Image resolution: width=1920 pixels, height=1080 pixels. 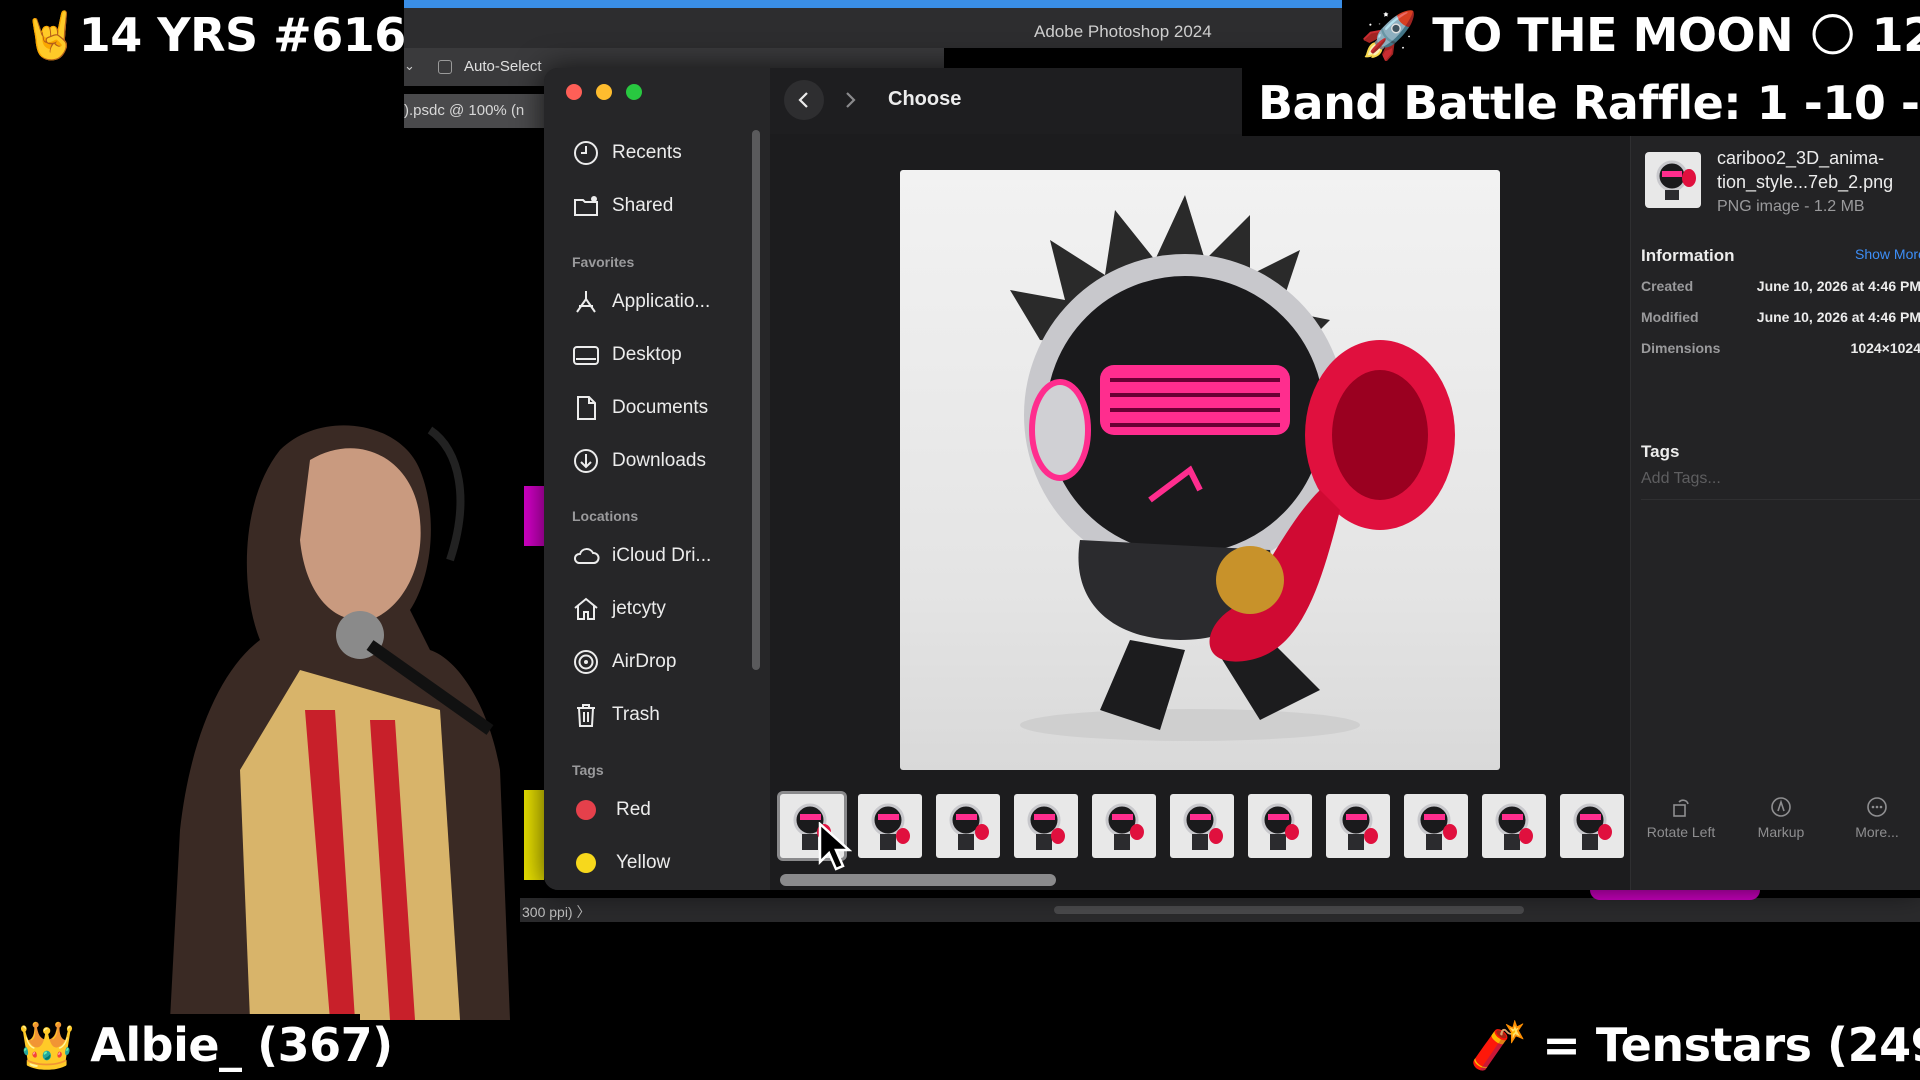 What do you see at coordinates (643, 205) in the screenshot?
I see `sidebar-item-label: Shared` at bounding box center [643, 205].